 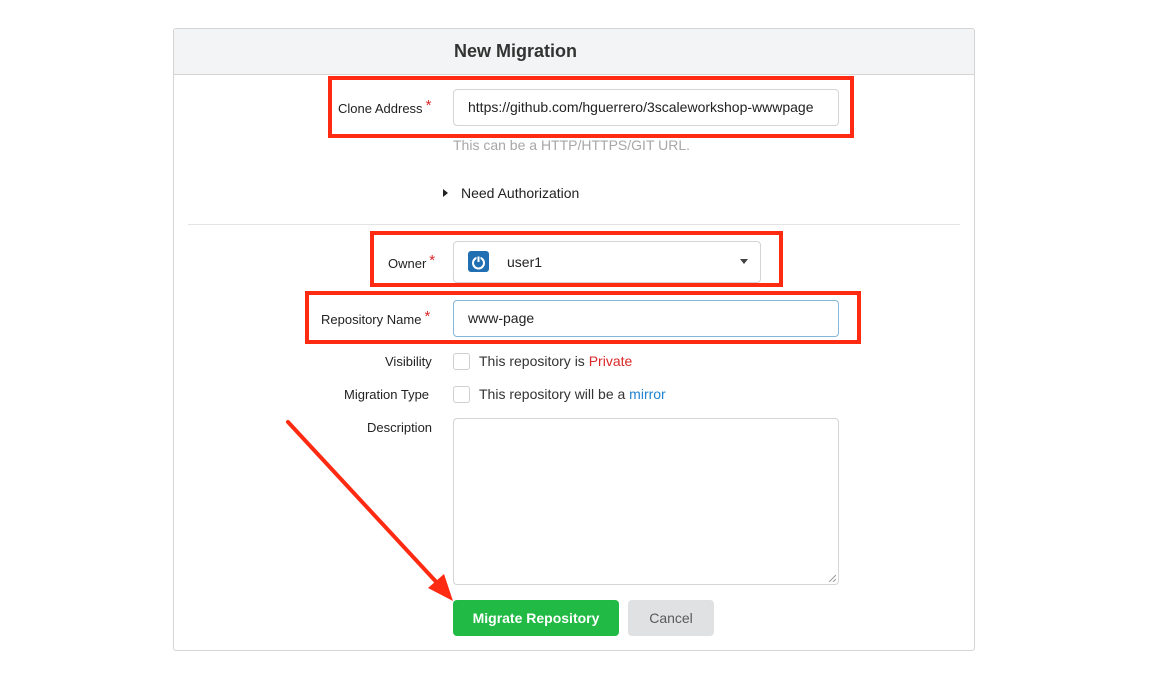 I want to click on annotation-box-repository-name, so click(x=583, y=317).